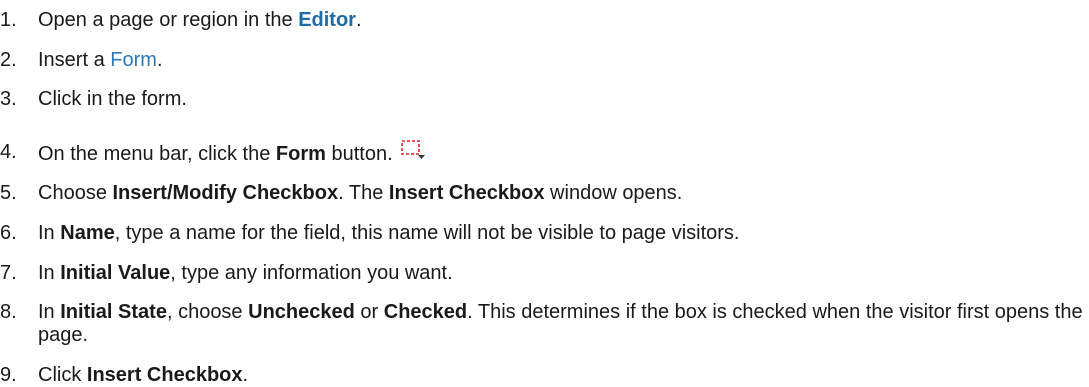  Describe the element at coordinates (133, 60) in the screenshot. I see `form-link: Form` at that location.